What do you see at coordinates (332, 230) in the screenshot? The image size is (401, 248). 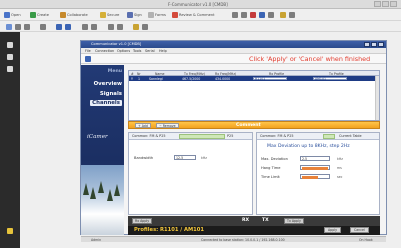 I see `apply-button: Apply` at bounding box center [332, 230].